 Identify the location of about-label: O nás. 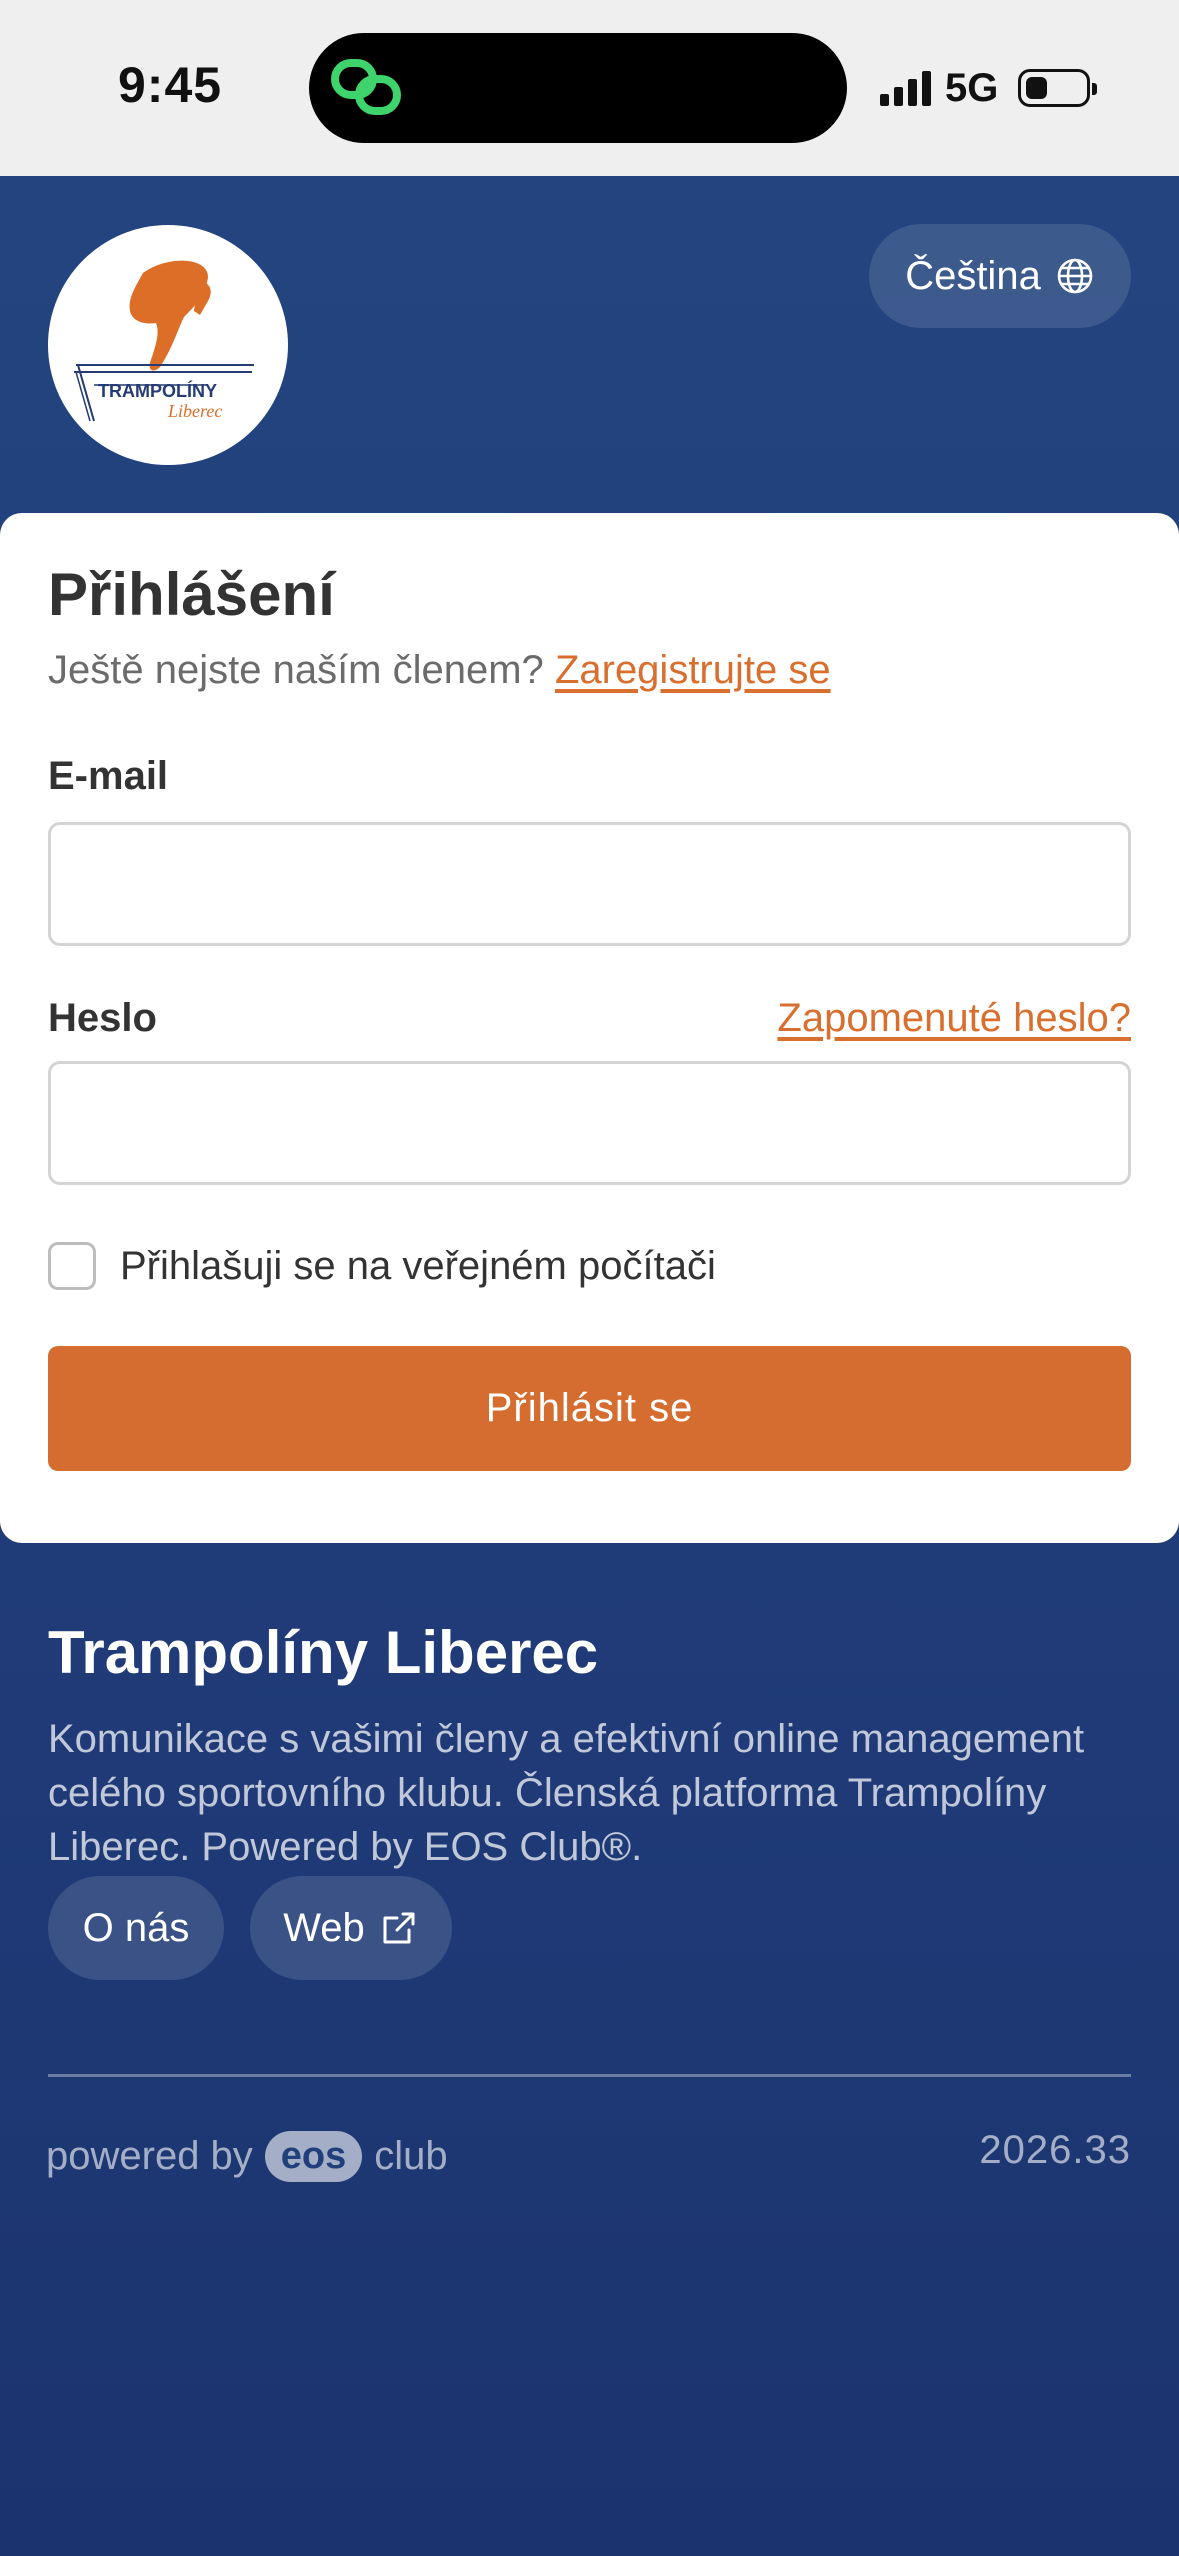
(136, 1927).